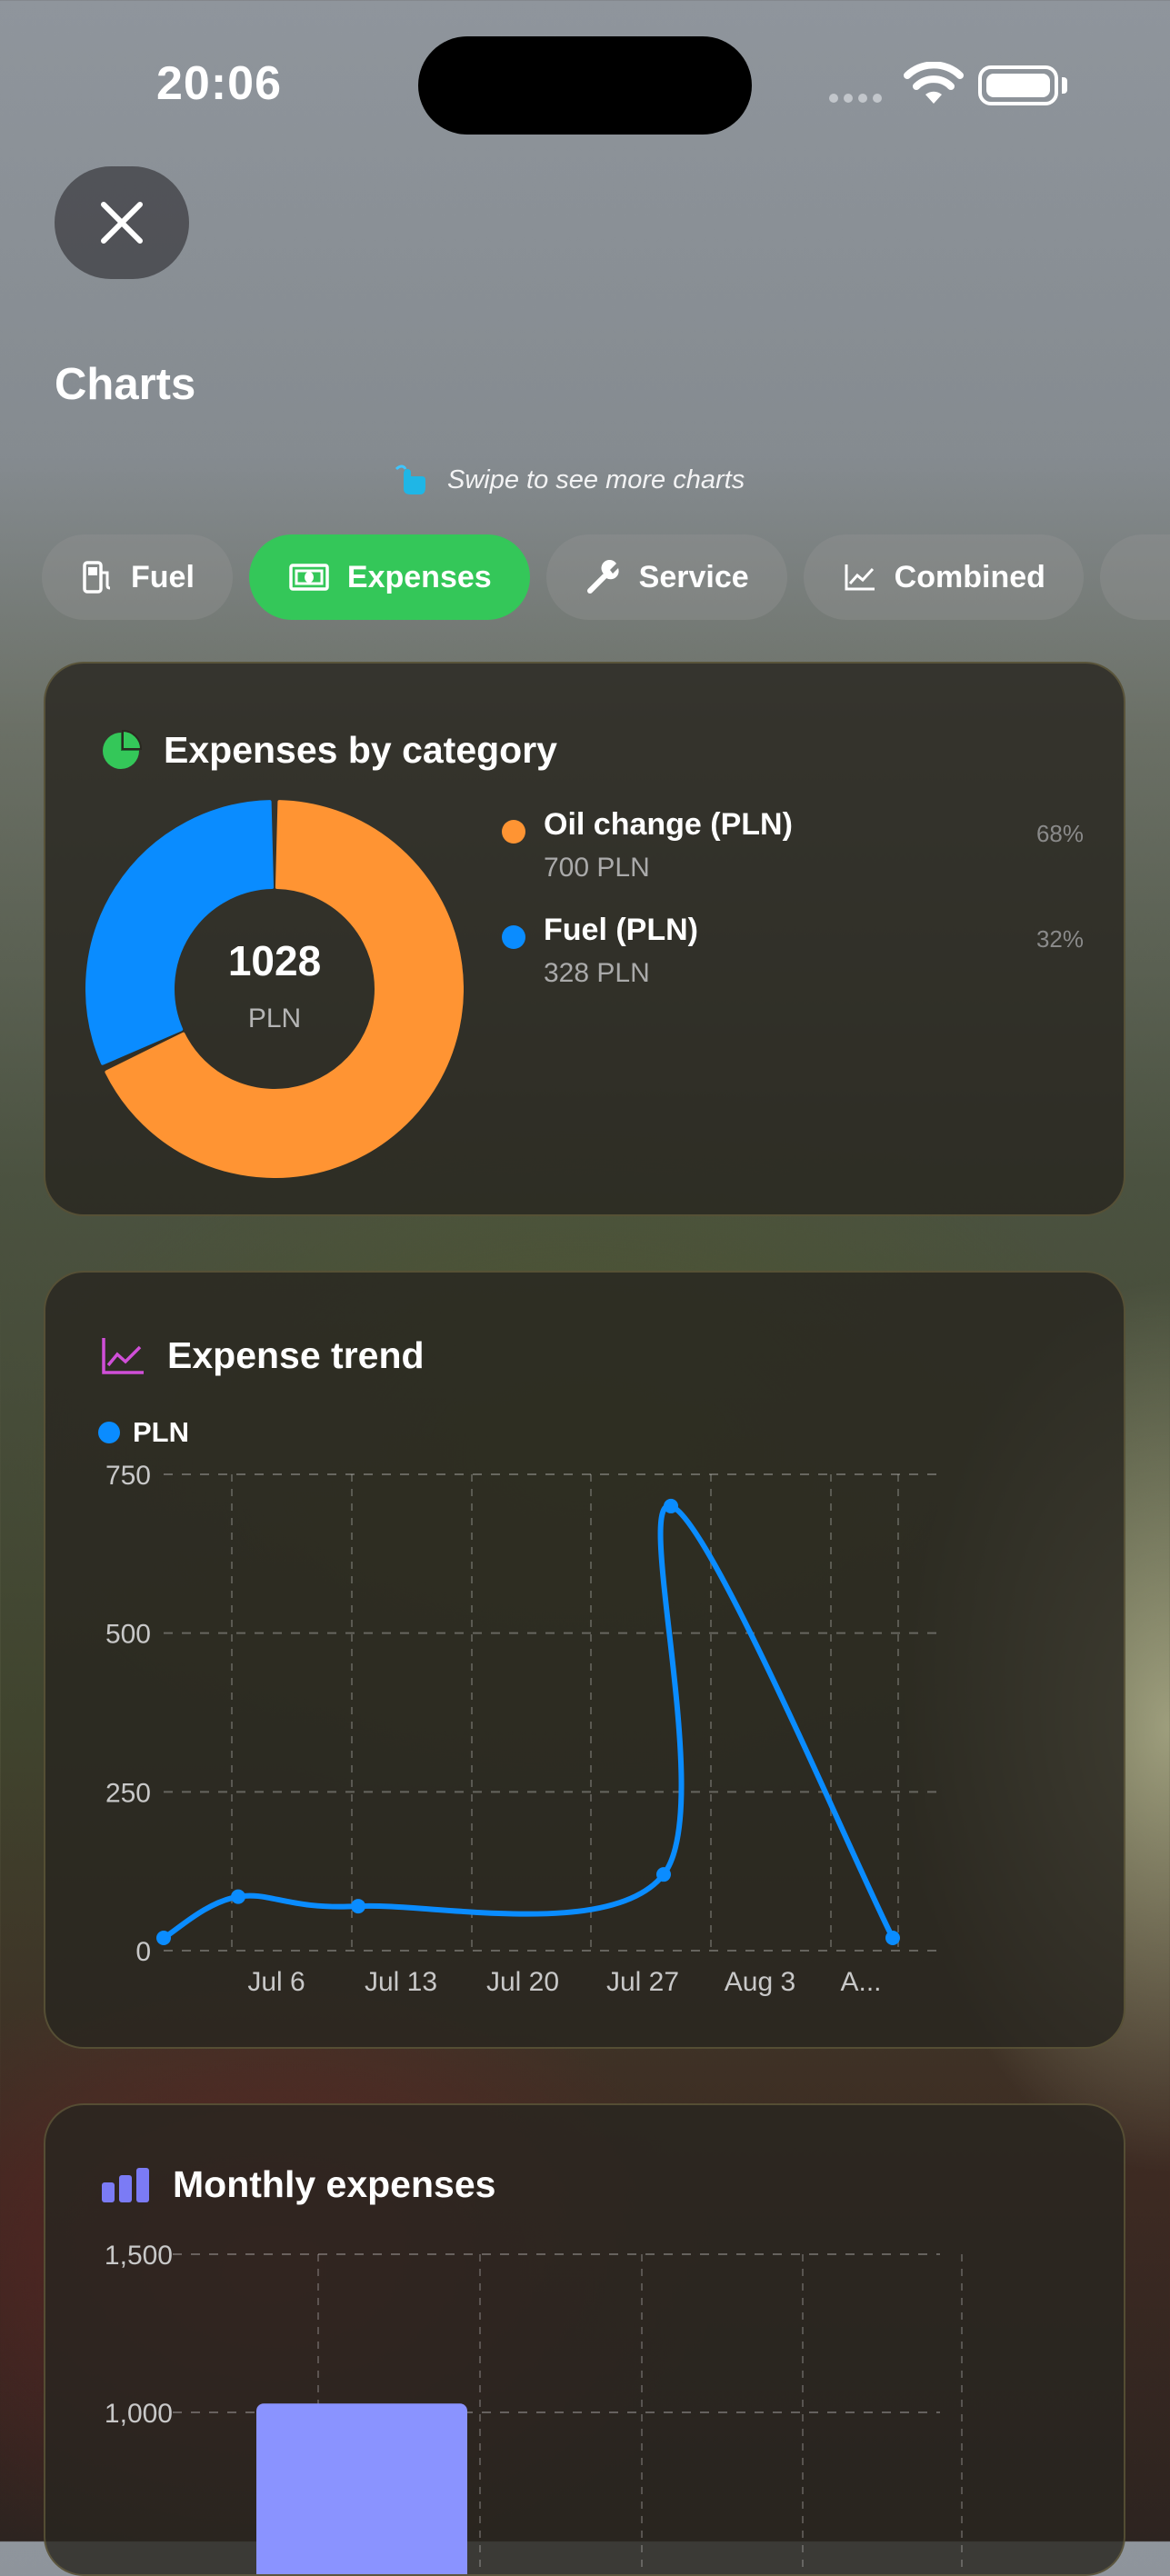 This screenshot has width=1170, height=2576. Describe the element at coordinates (161, 1432) in the screenshot. I see `legend-label: PLN` at that location.